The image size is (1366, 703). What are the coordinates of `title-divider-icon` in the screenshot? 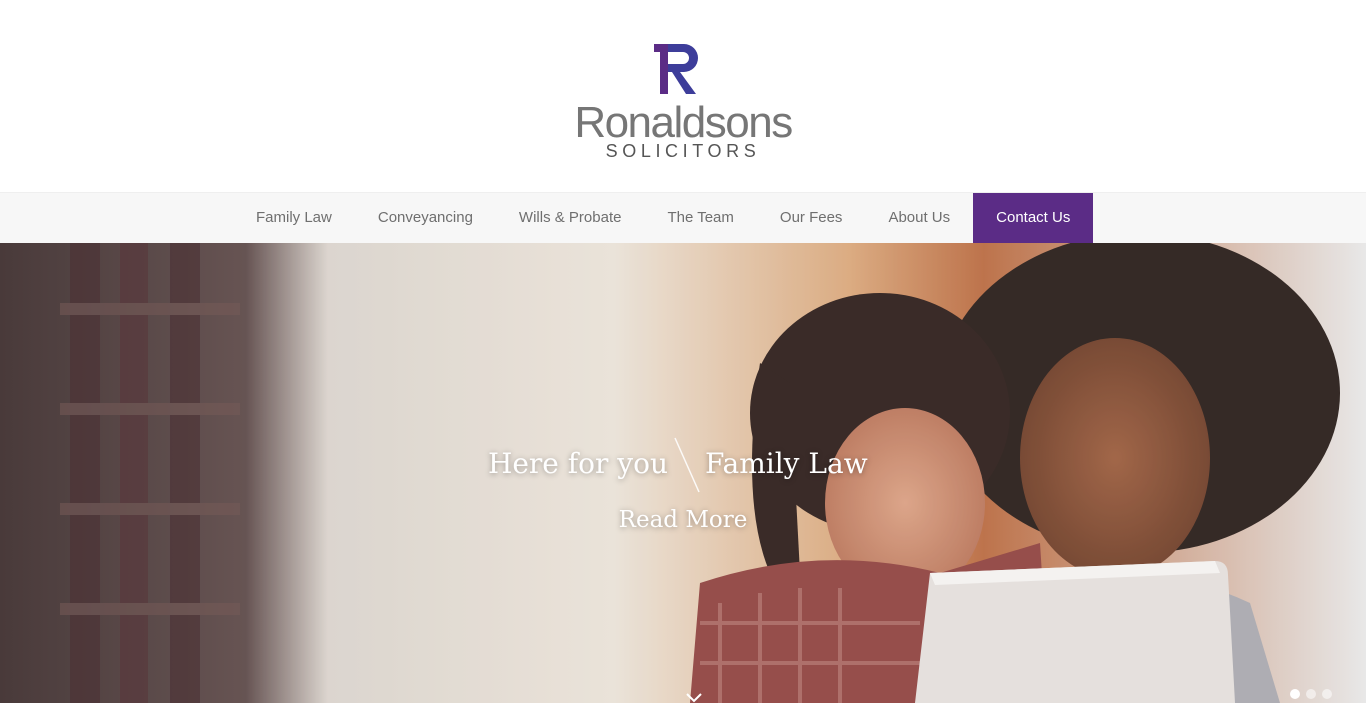 It's located at (687, 465).